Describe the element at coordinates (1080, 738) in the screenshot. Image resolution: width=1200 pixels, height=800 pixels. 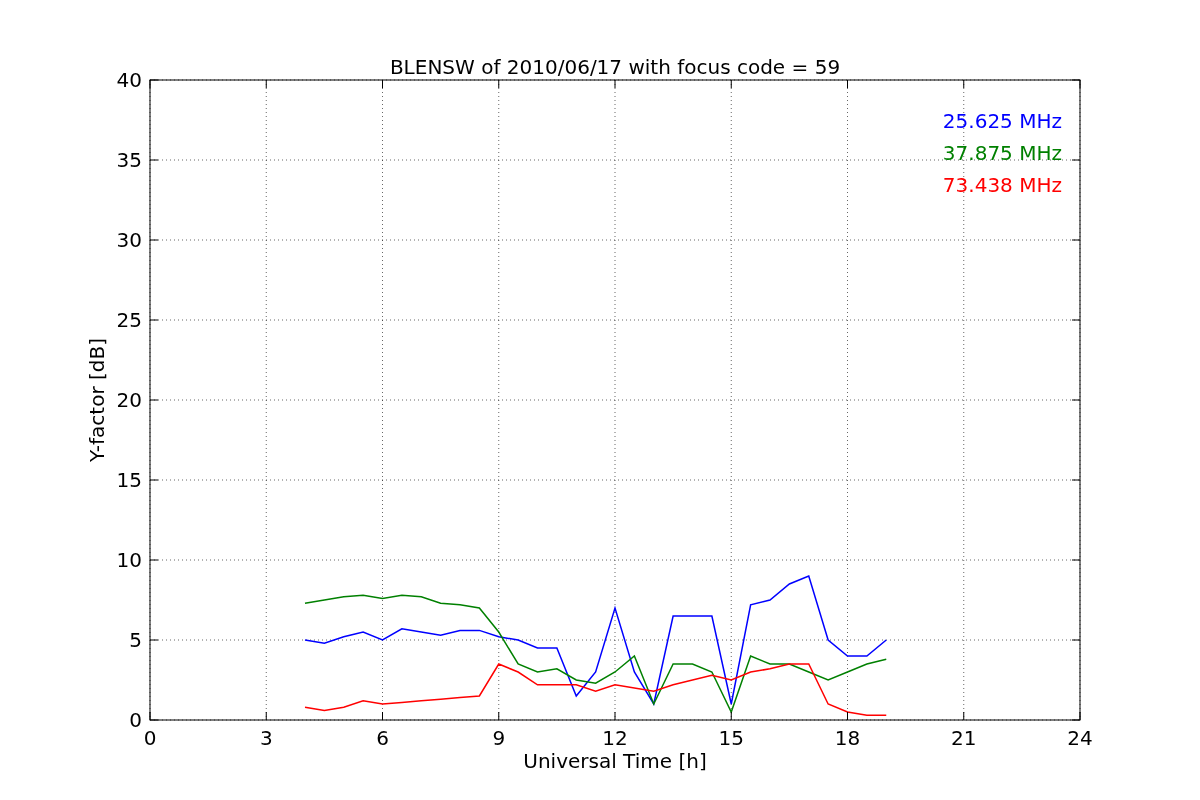
I see `tick-label: 24` at that location.